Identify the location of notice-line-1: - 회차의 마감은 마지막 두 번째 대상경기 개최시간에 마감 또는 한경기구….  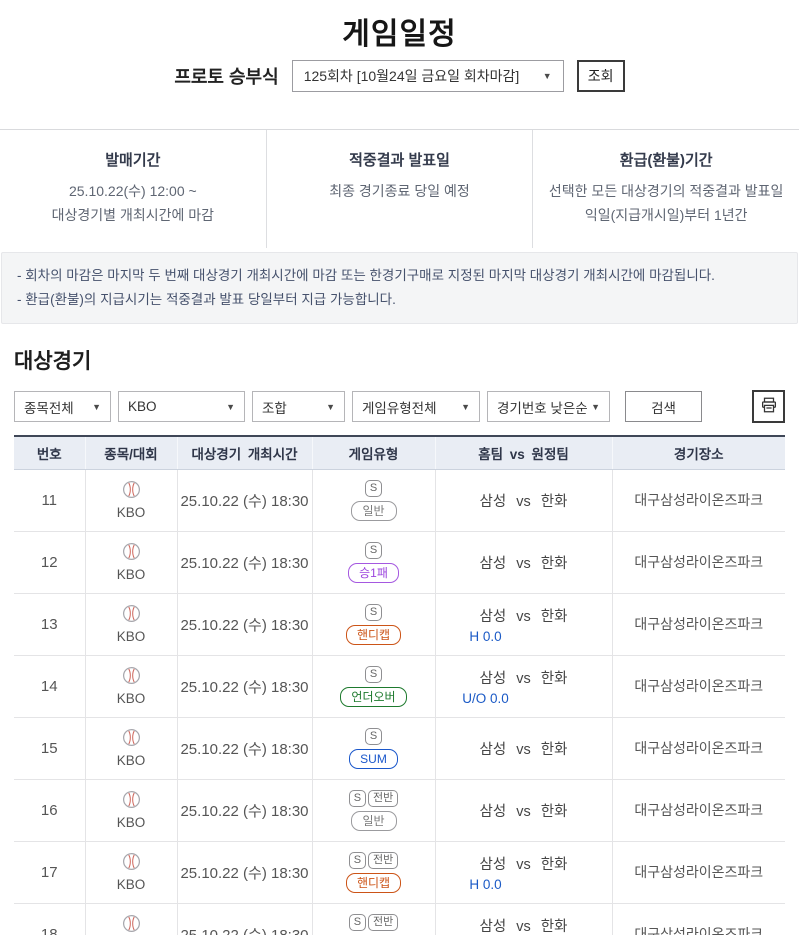
(366, 275).